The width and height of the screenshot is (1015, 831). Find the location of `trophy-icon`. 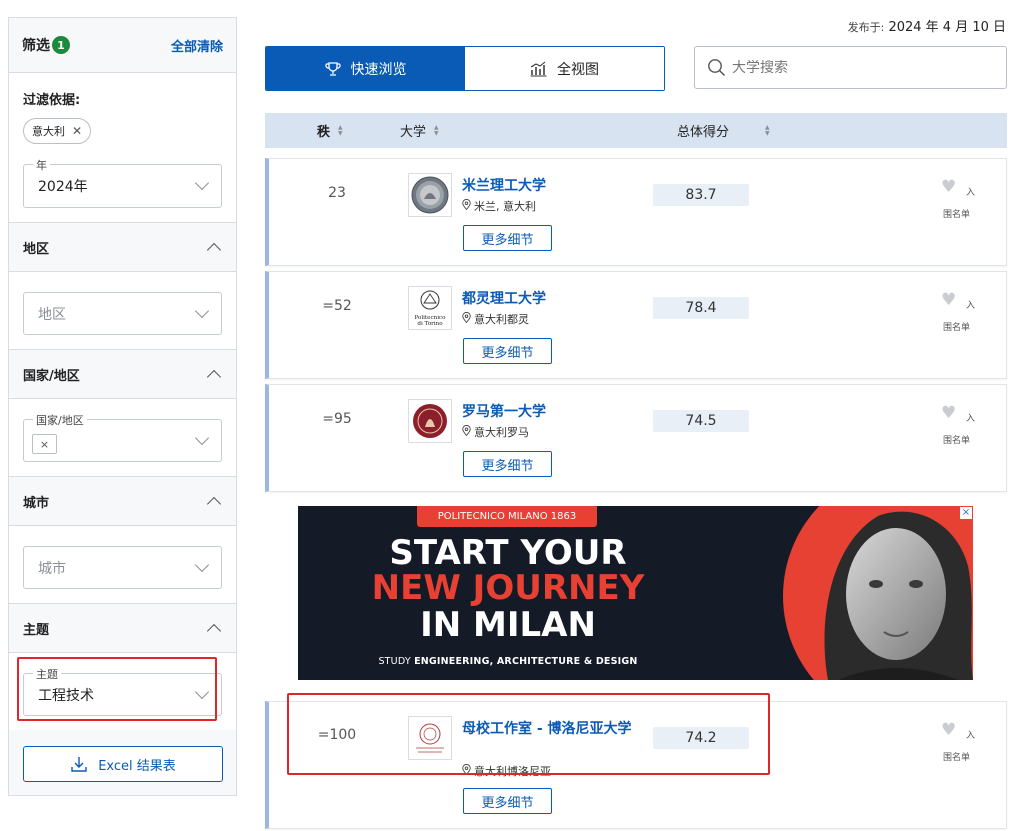

trophy-icon is located at coordinates (332, 68).